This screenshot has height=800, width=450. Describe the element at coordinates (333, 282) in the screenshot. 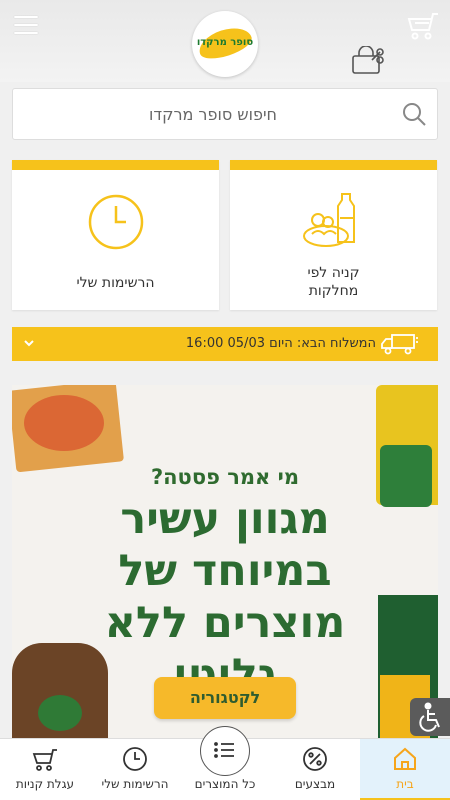

I see `shop-by-category-label: קניה לפי מחלקות` at that location.